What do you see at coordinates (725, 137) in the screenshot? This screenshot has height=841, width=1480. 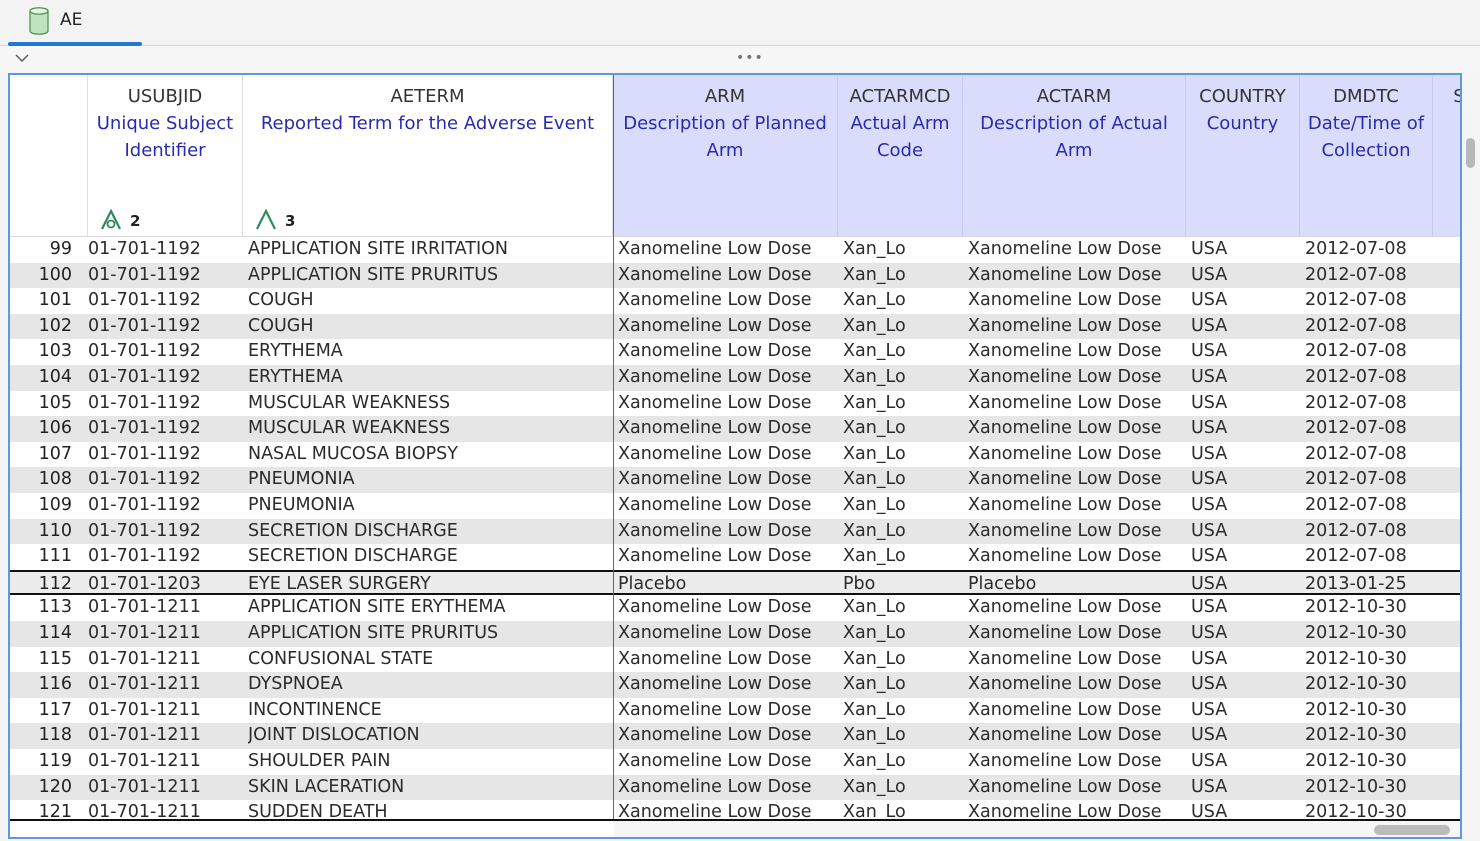 I see `column-description: Description of Planned Arm` at bounding box center [725, 137].